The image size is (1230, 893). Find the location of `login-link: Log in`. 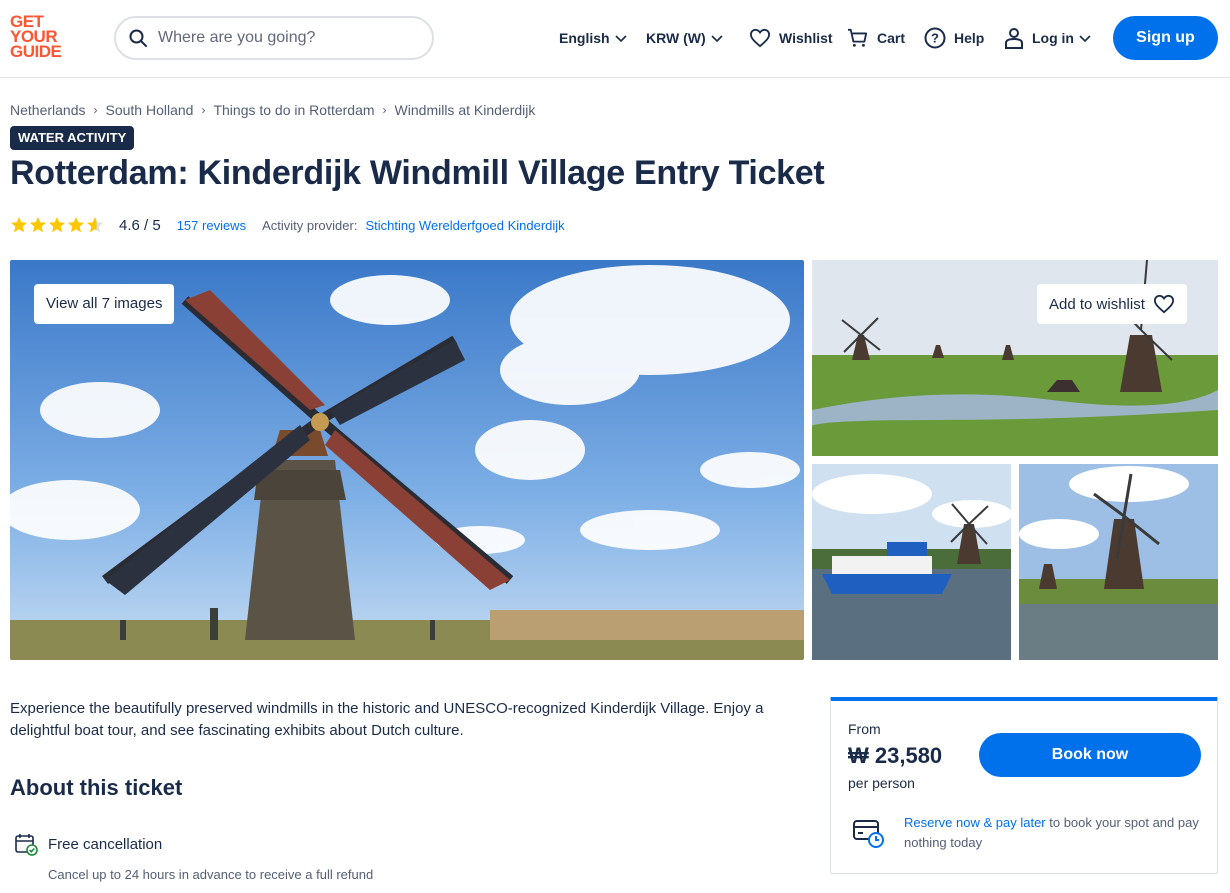

login-link: Log in is located at coordinates (1048, 38).